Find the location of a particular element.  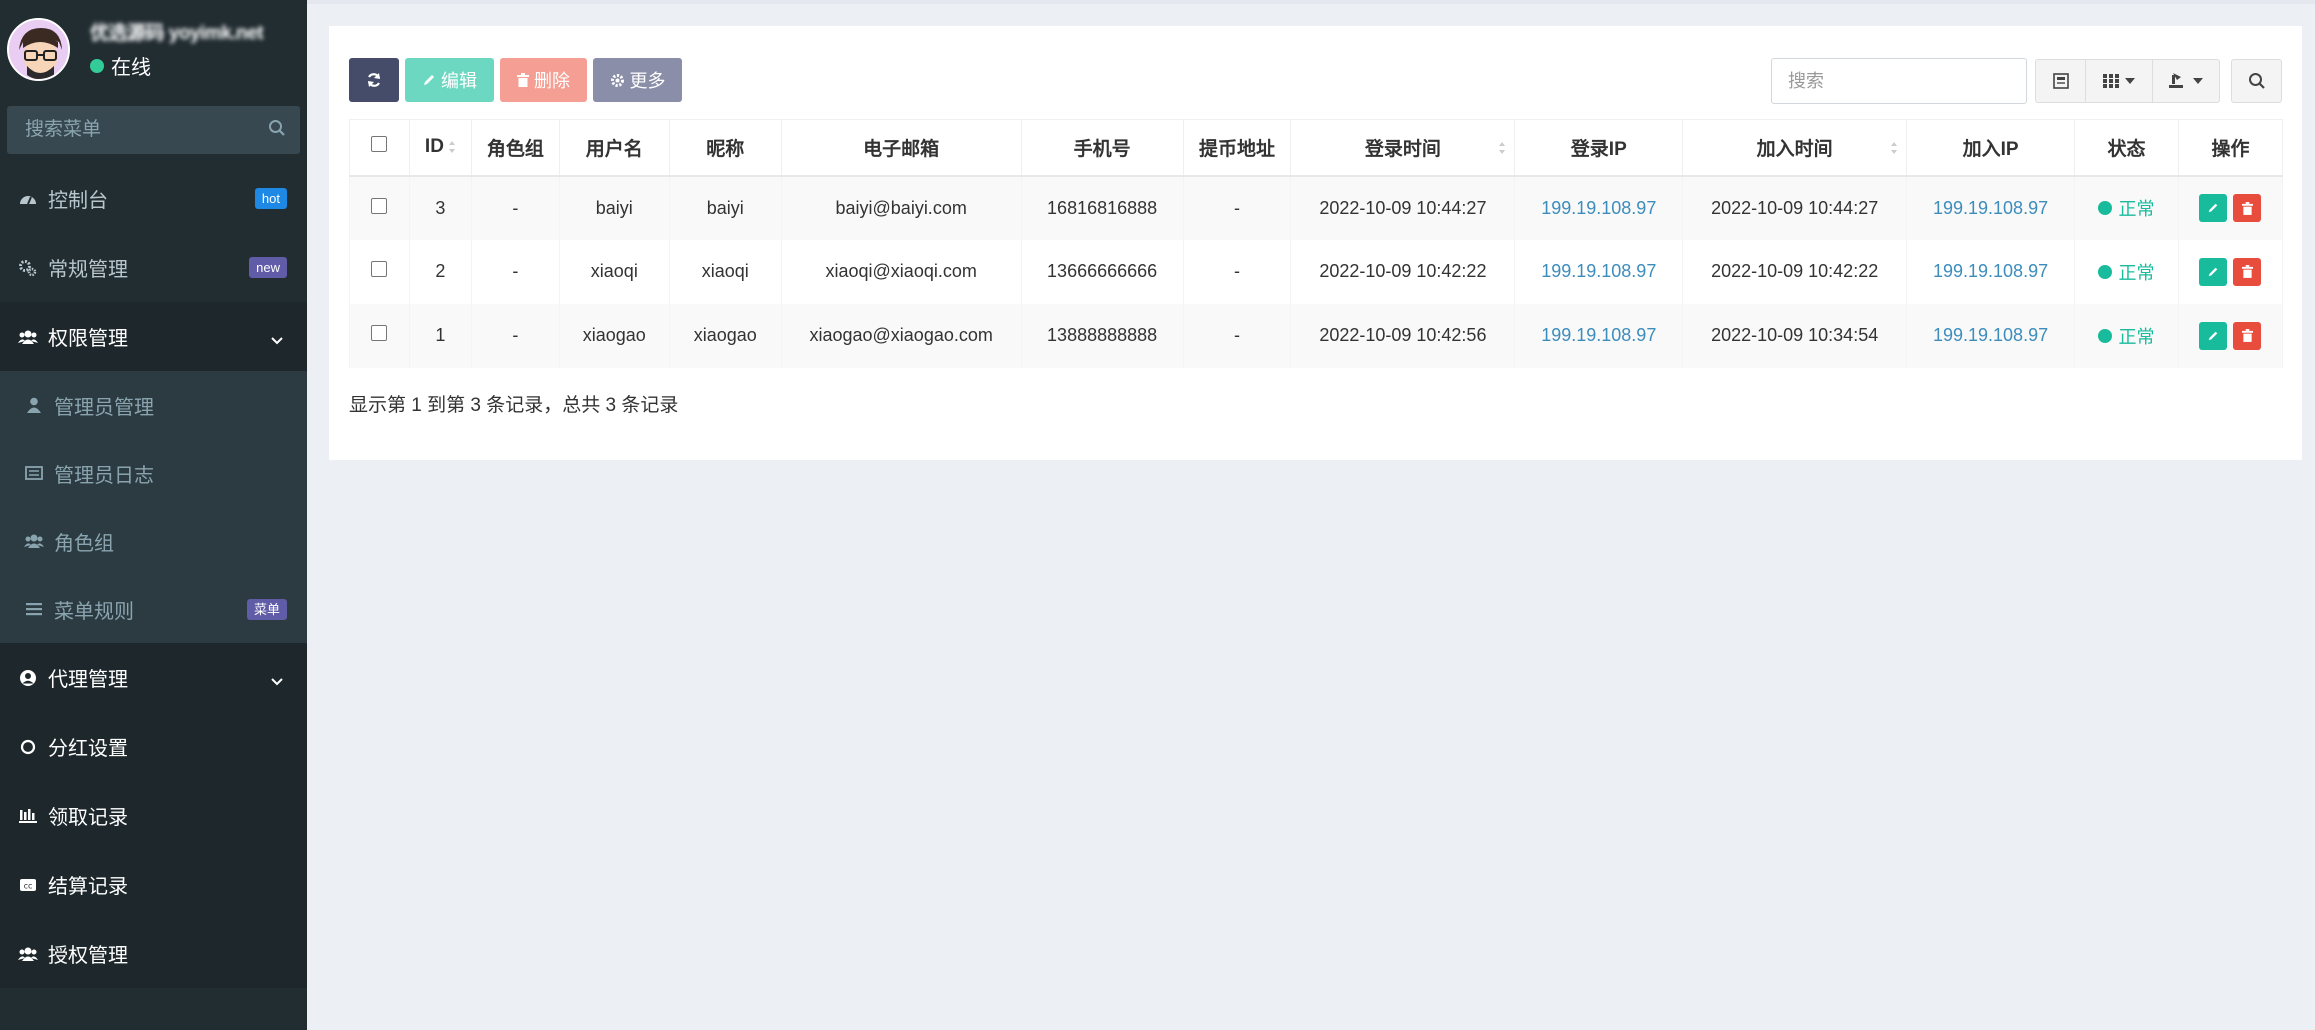

cell-logintime: 2022-10-09 10:44:27 is located at coordinates (1403, 207).